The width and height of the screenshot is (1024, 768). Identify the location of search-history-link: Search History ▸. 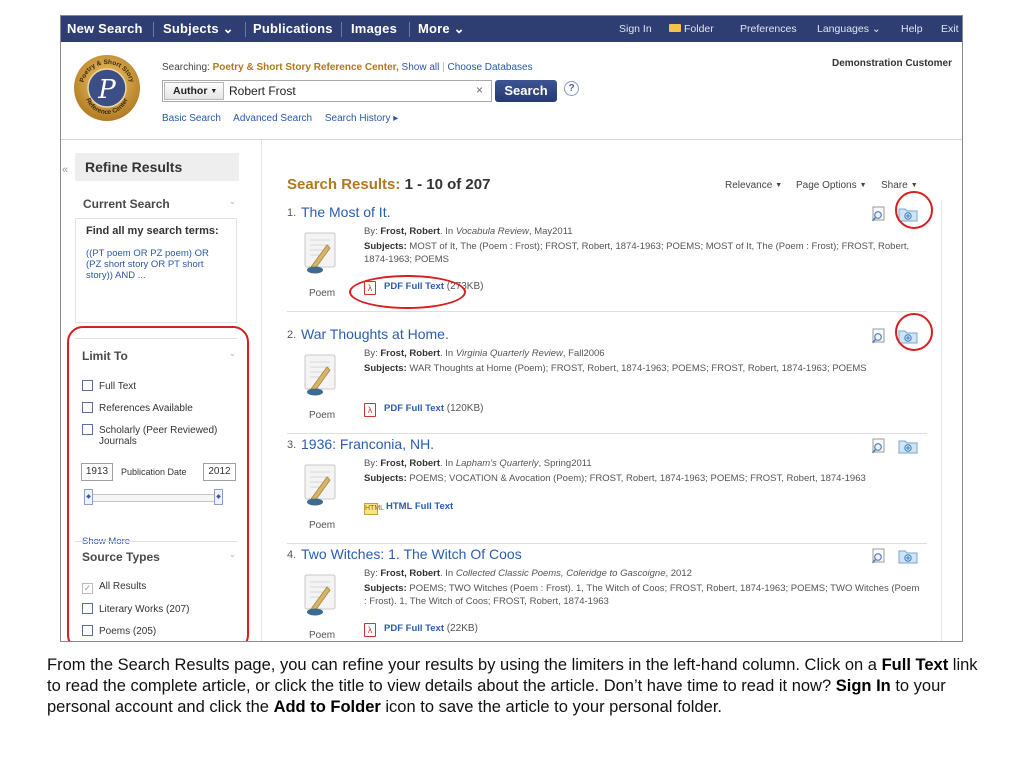
(361, 118).